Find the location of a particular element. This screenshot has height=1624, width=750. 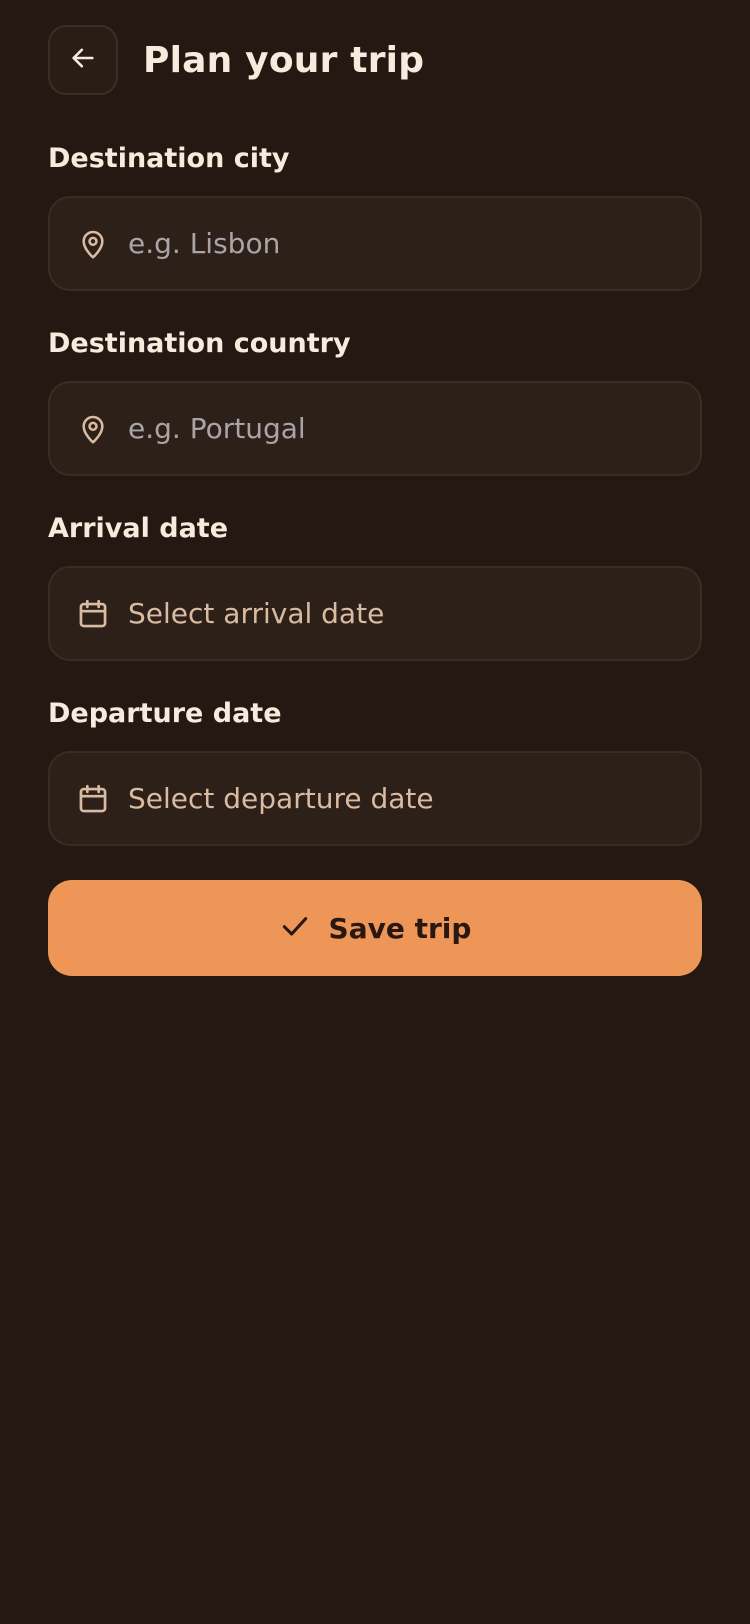

destination-country-input: e.g. Portugal is located at coordinates (375, 428).